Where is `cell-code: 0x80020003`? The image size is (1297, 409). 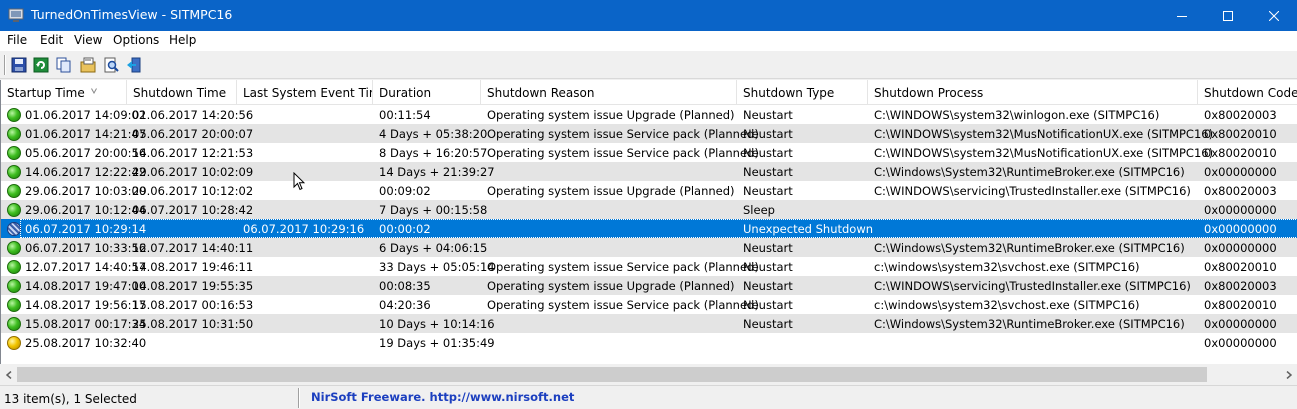 cell-code: 0x80020003 is located at coordinates (1240, 191).